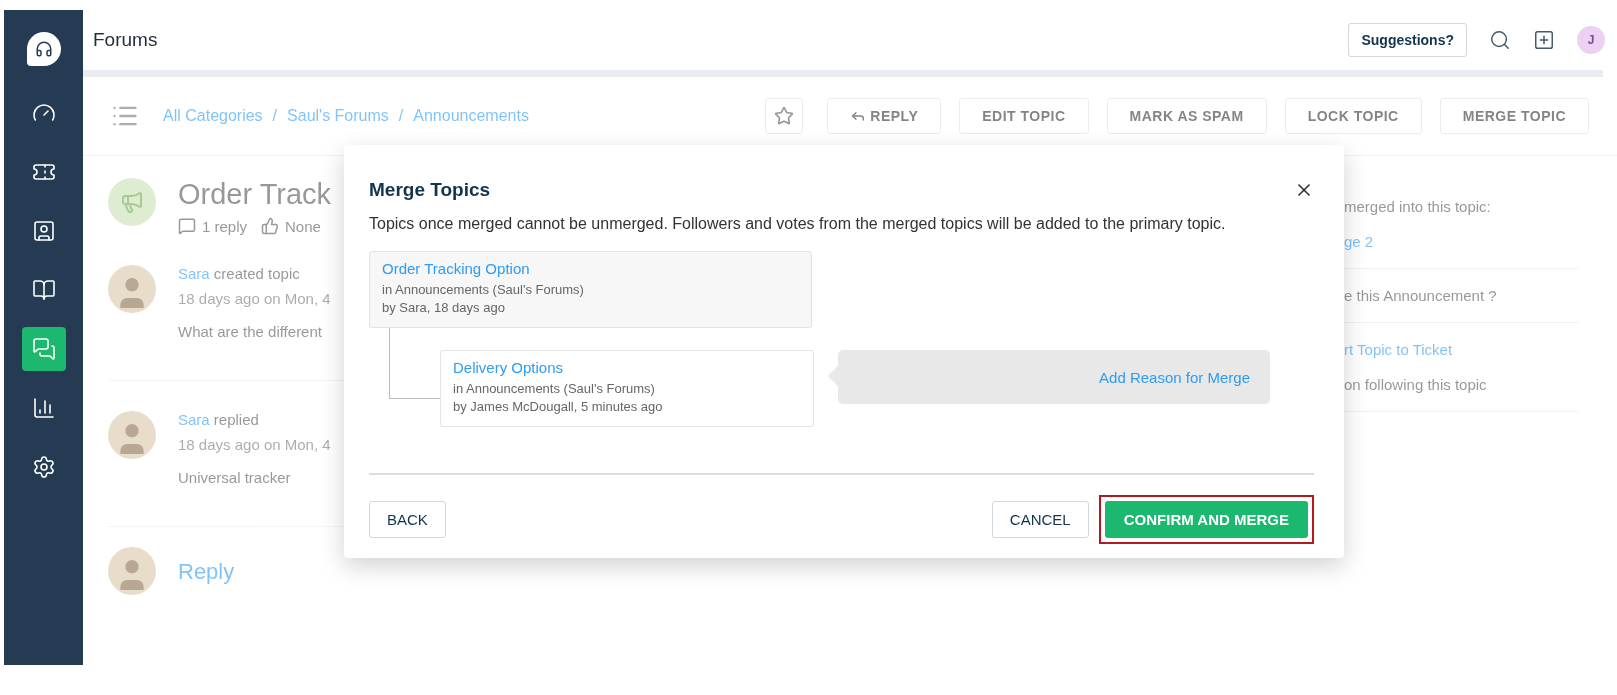  I want to click on toolbar-button: EDIT TOPIC, so click(1024, 116).